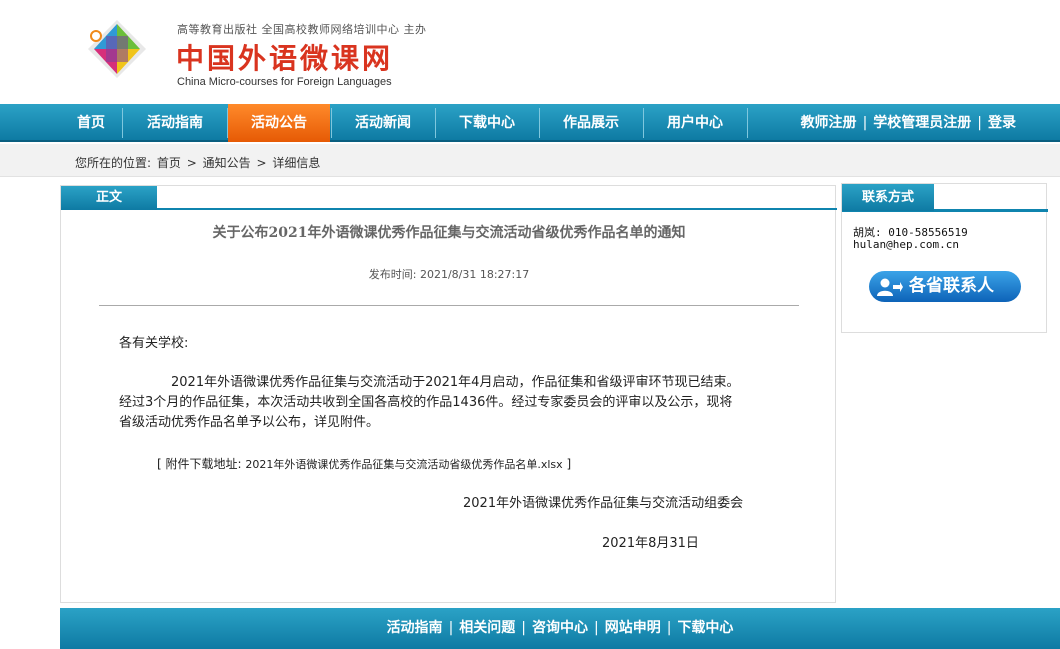 The width and height of the screenshot is (1060, 649). Describe the element at coordinates (487, 628) in the screenshot. I see `footer-faq-link: 相关问题` at that location.